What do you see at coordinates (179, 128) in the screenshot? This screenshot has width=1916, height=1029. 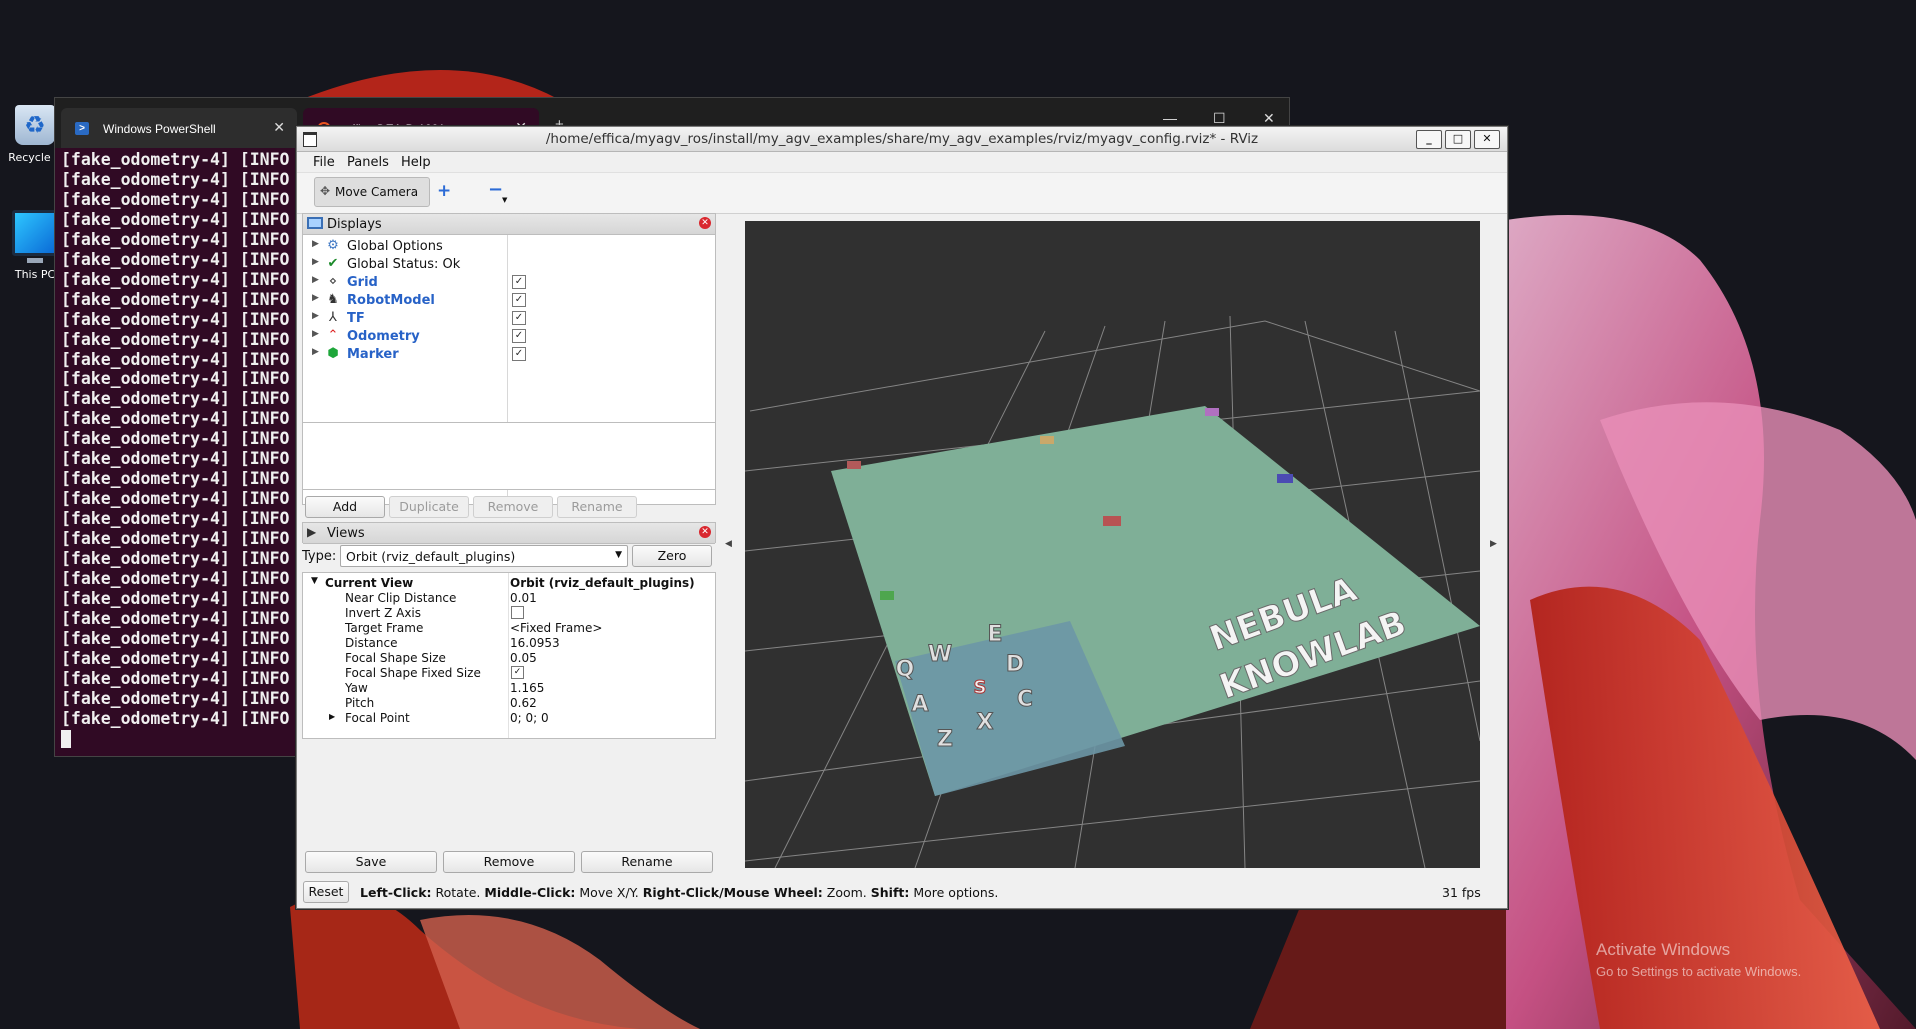 I see `tab-windows-powershell: > Windows PowerShell ✕` at bounding box center [179, 128].